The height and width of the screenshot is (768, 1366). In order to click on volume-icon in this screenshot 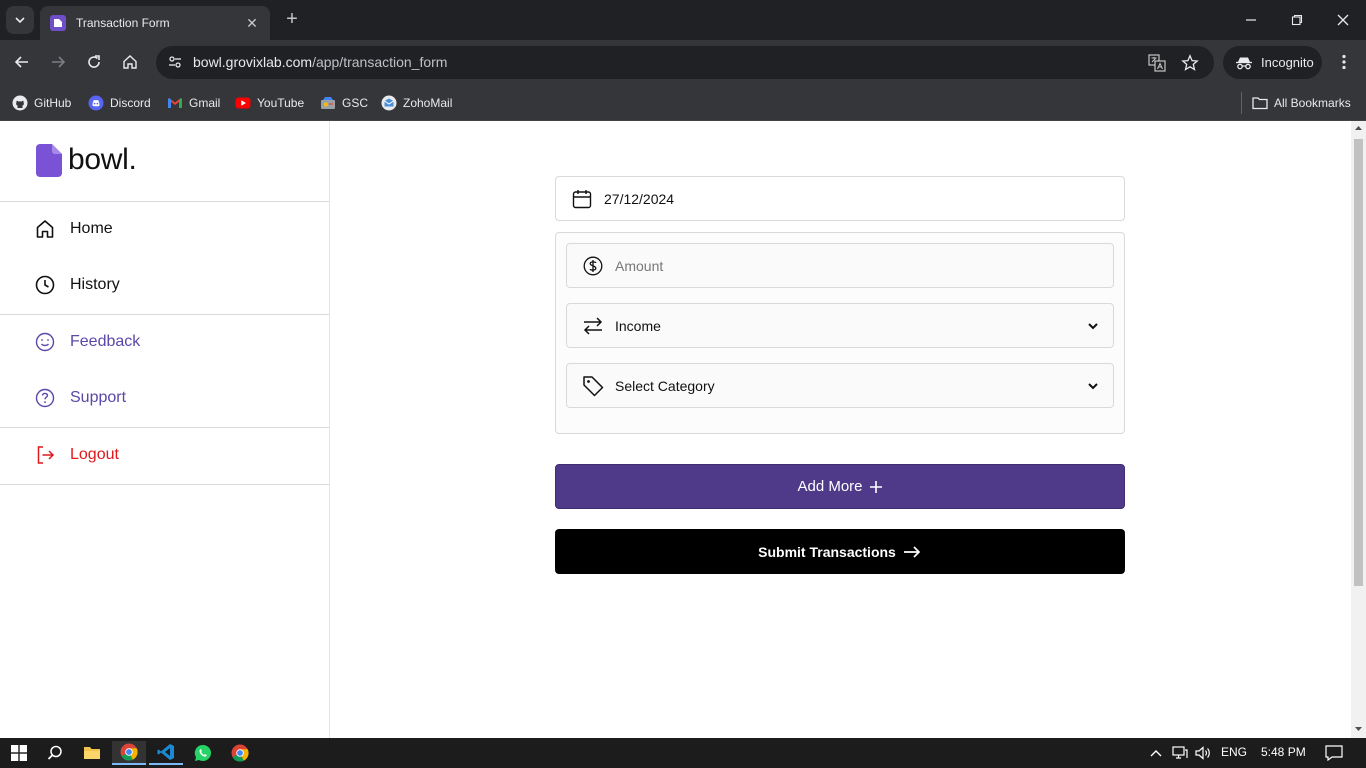, I will do `click(1203, 753)`.